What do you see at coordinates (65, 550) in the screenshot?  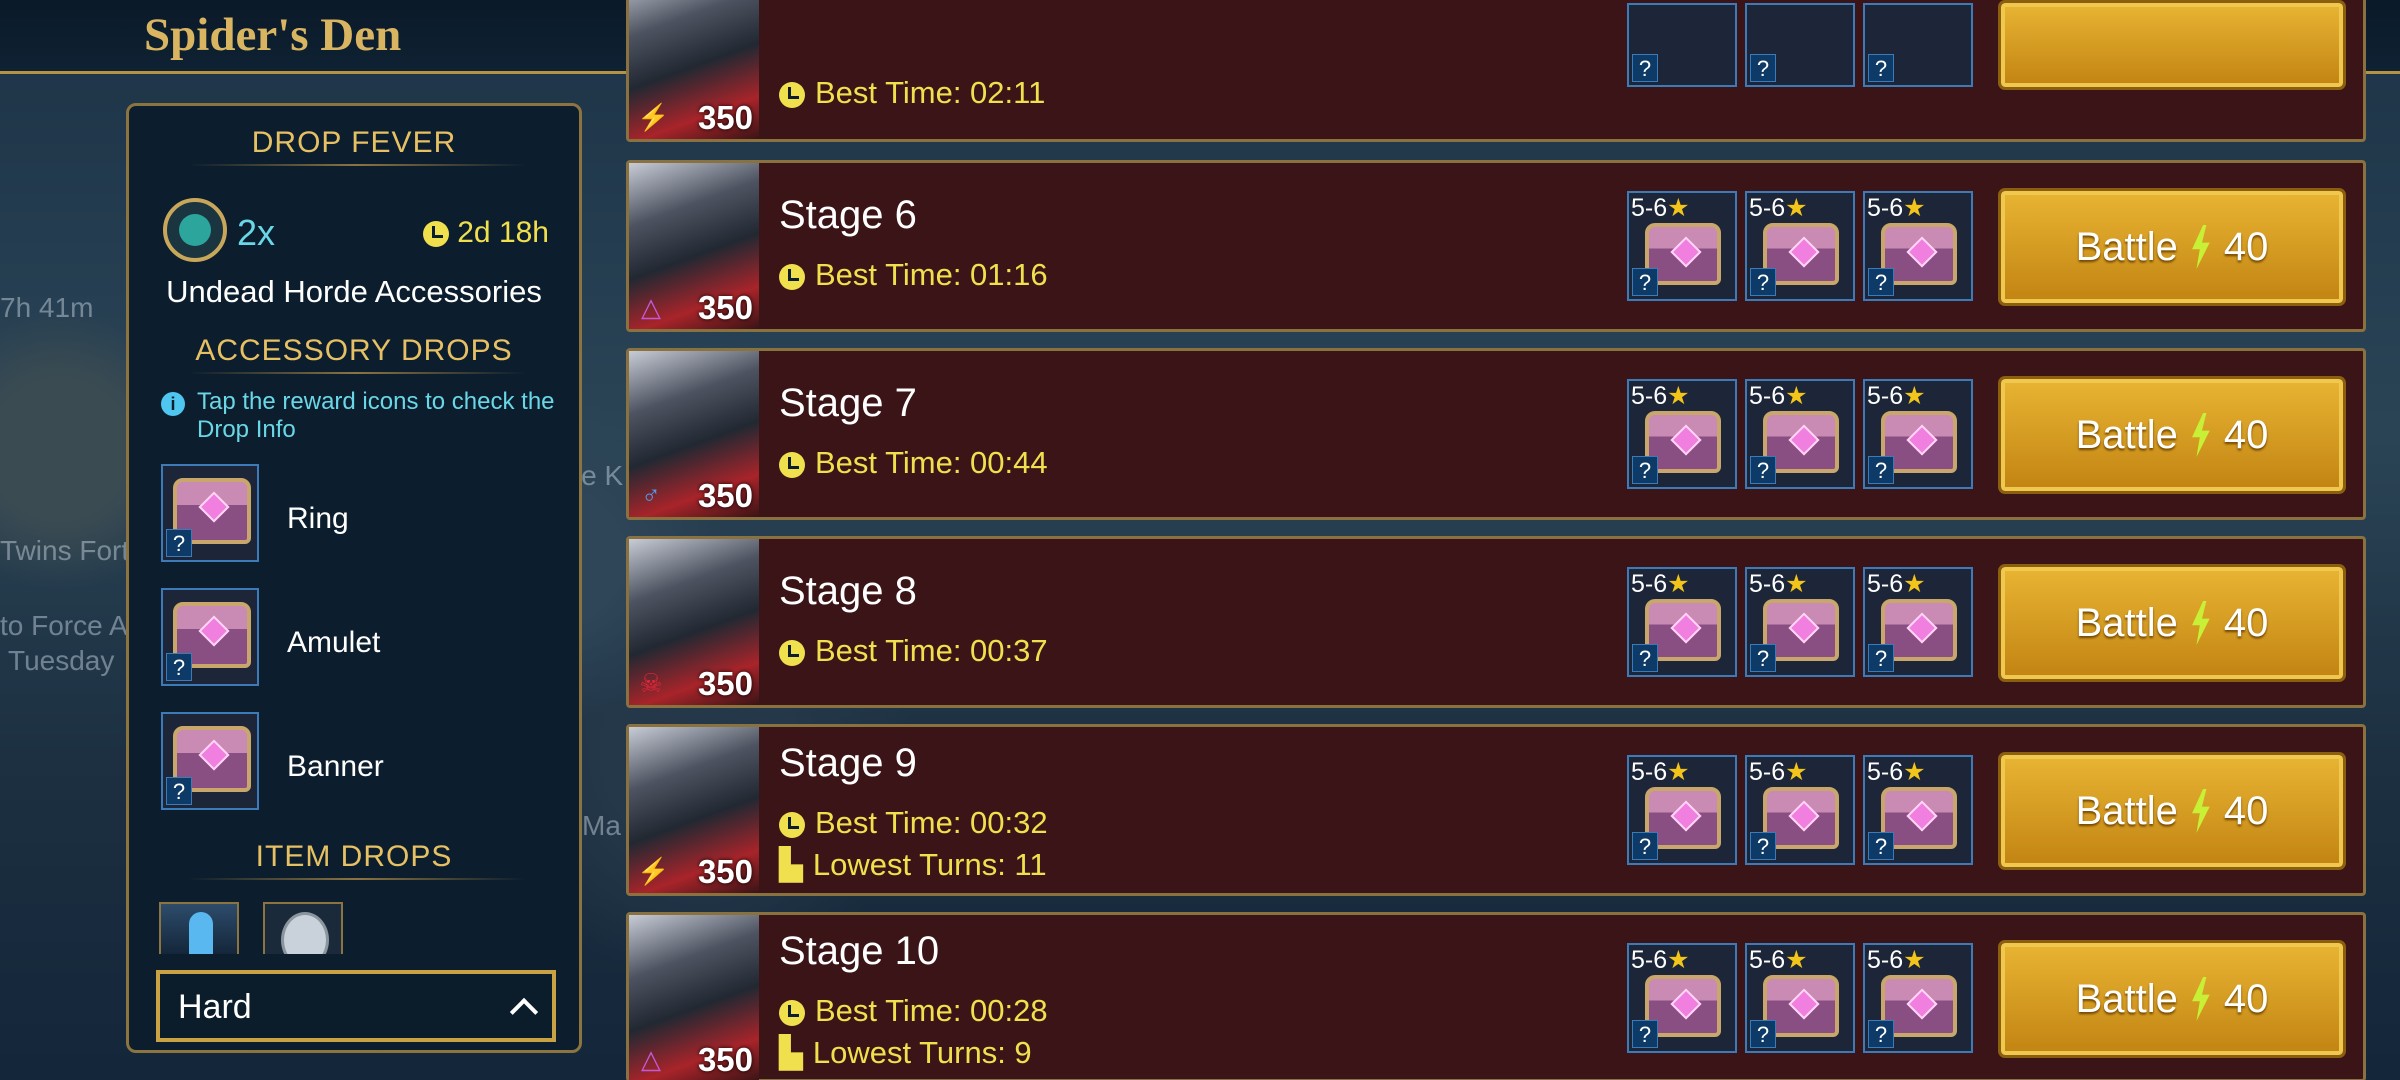 I see `background-label: Twins Fort` at bounding box center [65, 550].